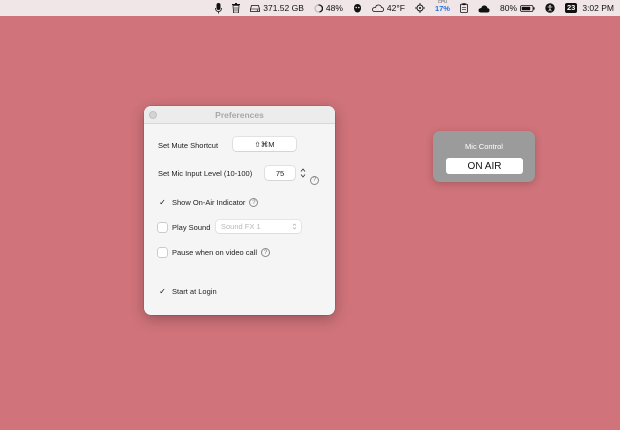  What do you see at coordinates (219, 8) in the screenshot?
I see `microphone-icon` at bounding box center [219, 8].